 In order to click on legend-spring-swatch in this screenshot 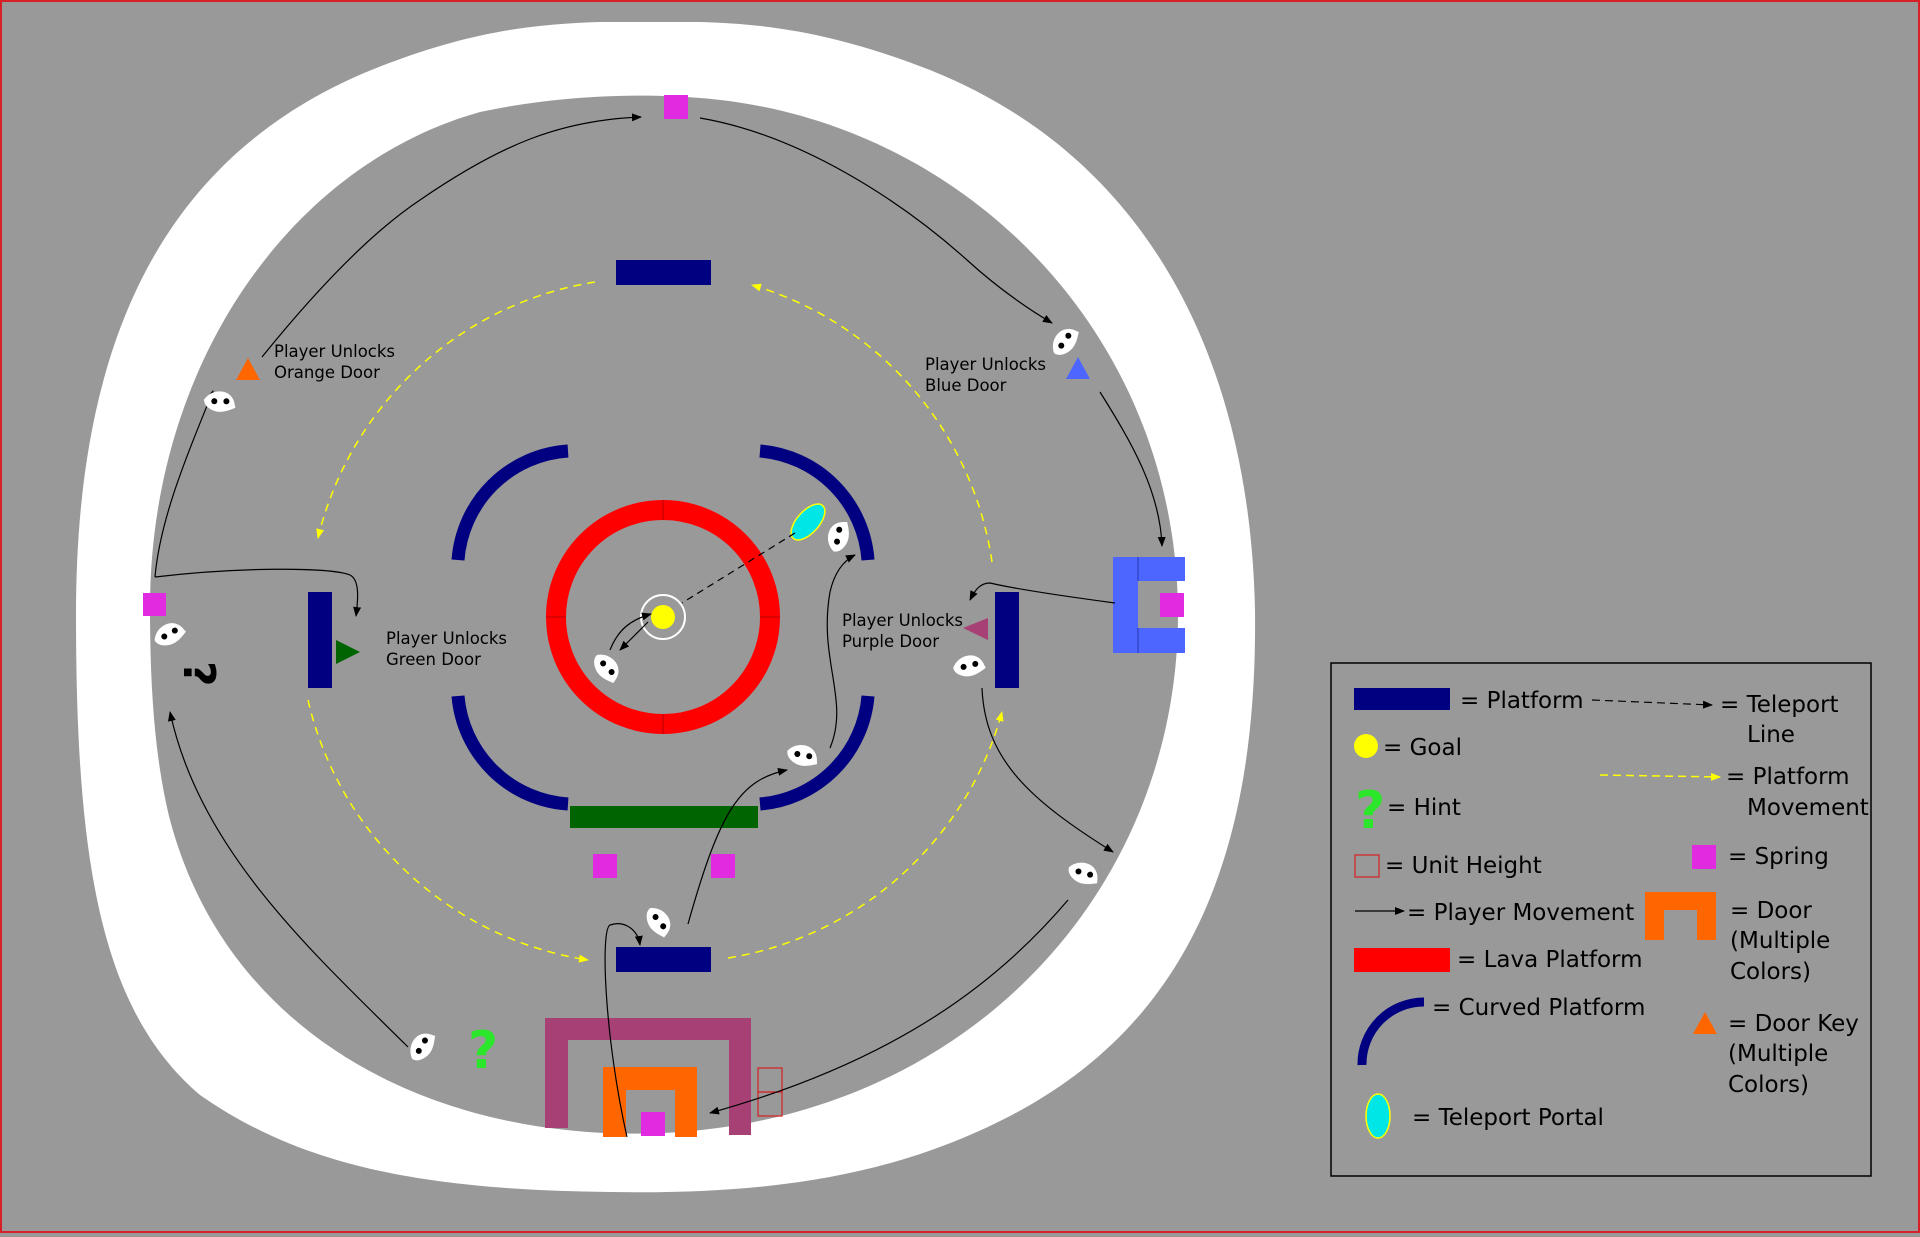, I will do `click(1704, 857)`.